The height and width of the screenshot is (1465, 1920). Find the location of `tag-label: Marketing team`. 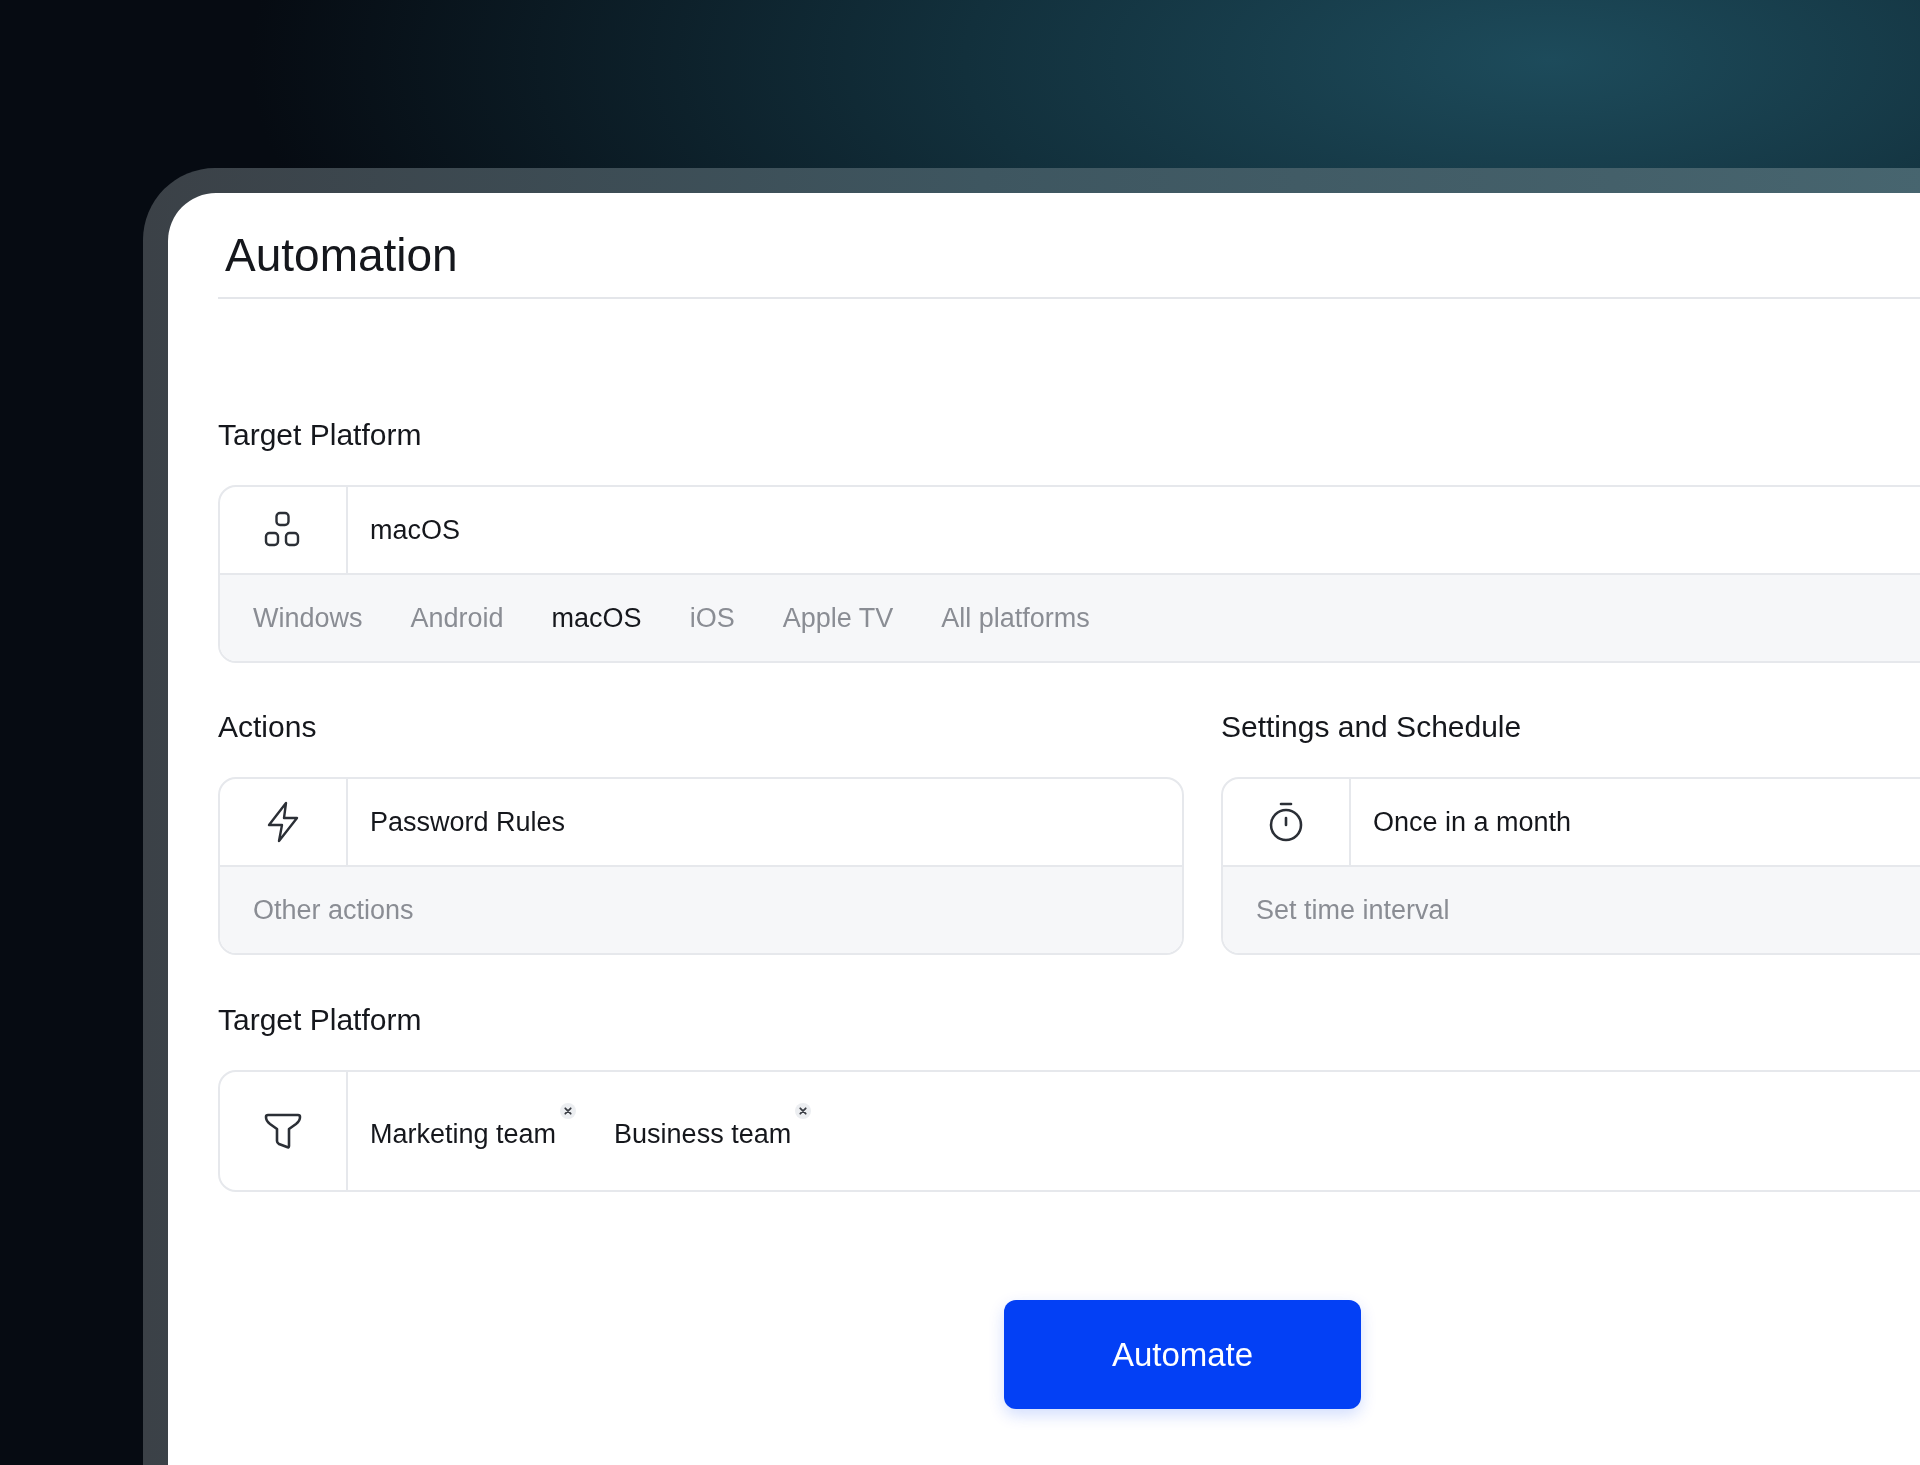

tag-label: Marketing team is located at coordinates (463, 1133).